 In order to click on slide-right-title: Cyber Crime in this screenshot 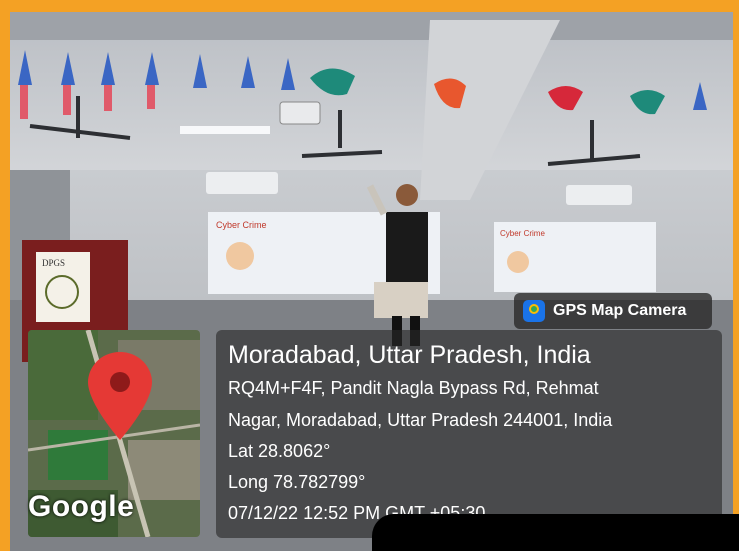, I will do `click(522, 233)`.